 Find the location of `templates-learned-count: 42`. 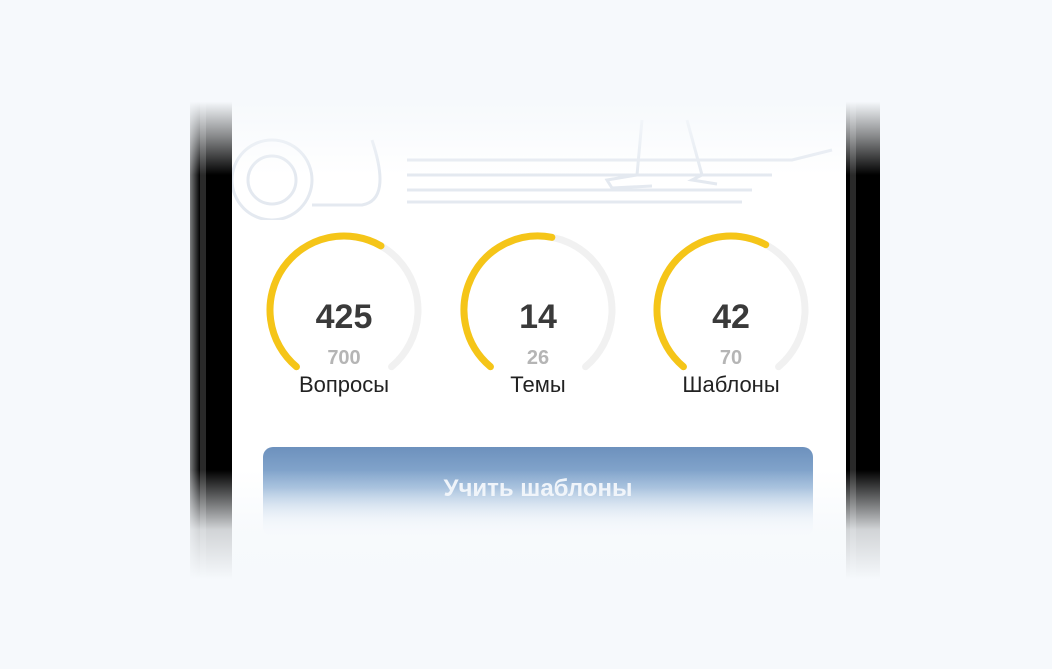

templates-learned-count: 42 is located at coordinates (731, 317).